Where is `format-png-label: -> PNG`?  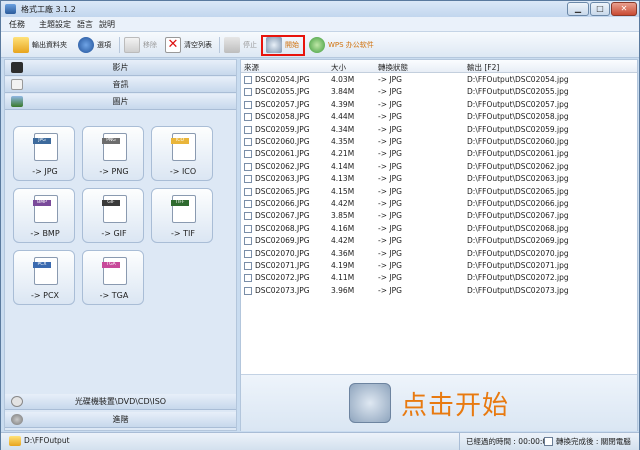
format-png-label: -> PNG is located at coordinates (114, 171).